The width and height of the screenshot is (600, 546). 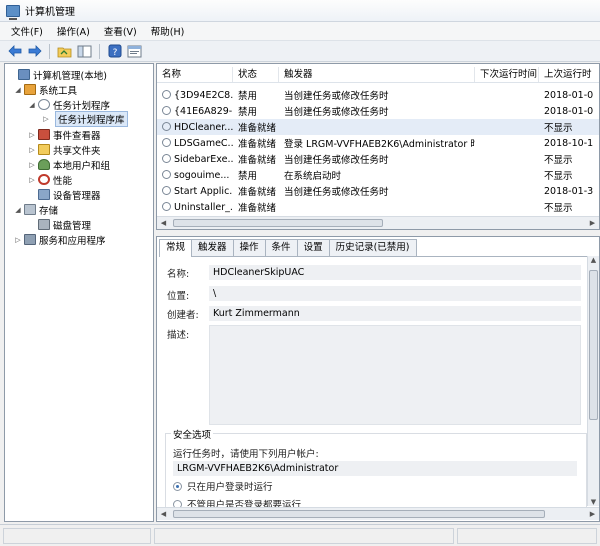 I want to click on column-header-last-run: 上次运行时, so click(x=569, y=74).